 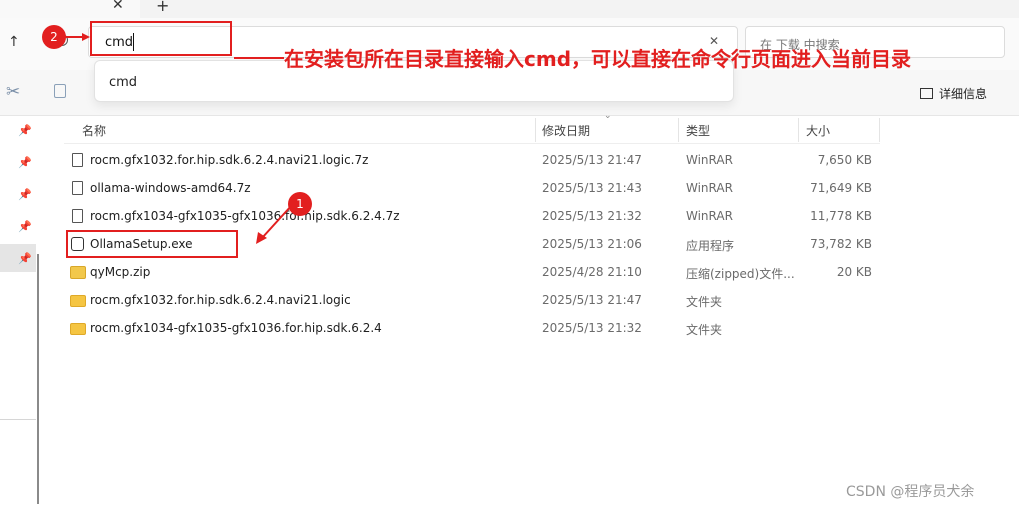 What do you see at coordinates (910, 492) in the screenshot?
I see `watermark: CSDN @程序员犬余` at bounding box center [910, 492].